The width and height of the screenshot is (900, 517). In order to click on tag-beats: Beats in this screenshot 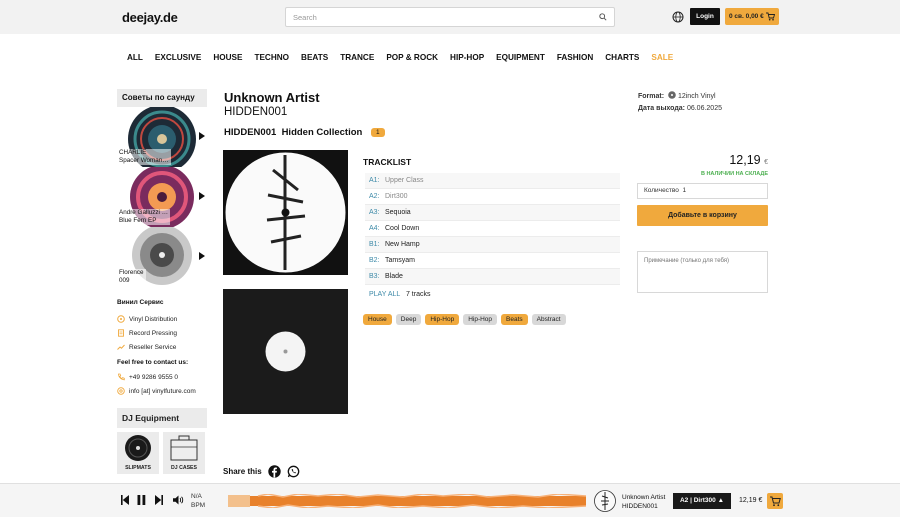, I will do `click(514, 319)`.